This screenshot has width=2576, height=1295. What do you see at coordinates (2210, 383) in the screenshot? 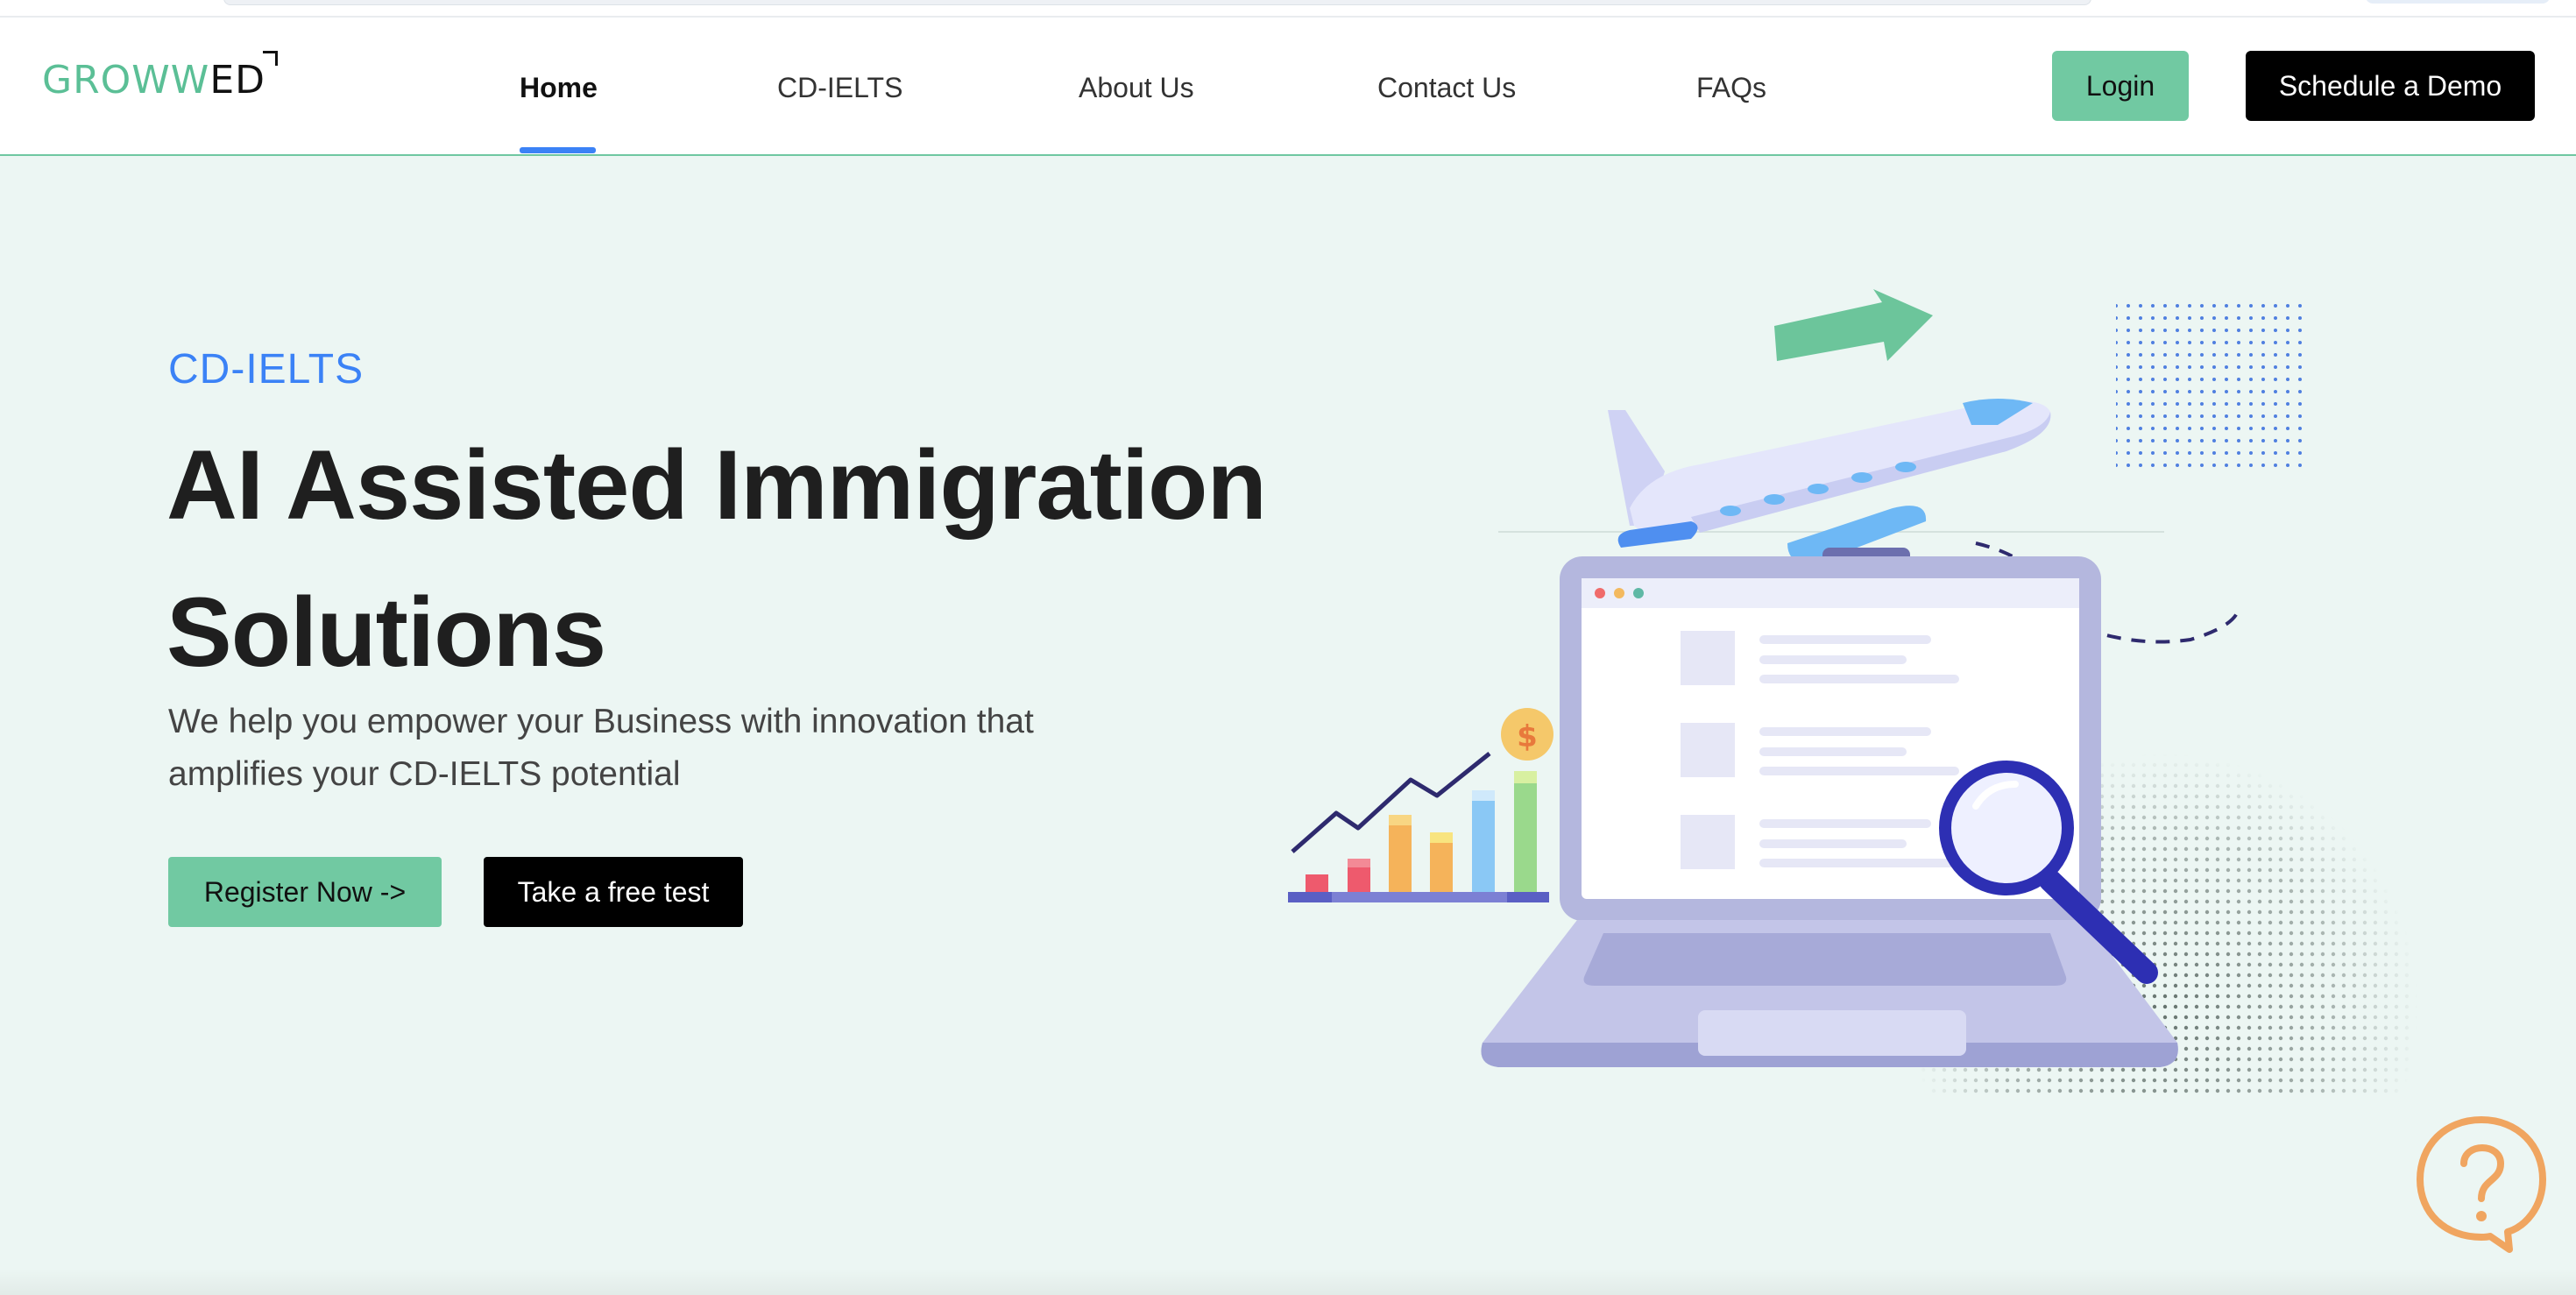
I see `dot-grid-decoration` at bounding box center [2210, 383].